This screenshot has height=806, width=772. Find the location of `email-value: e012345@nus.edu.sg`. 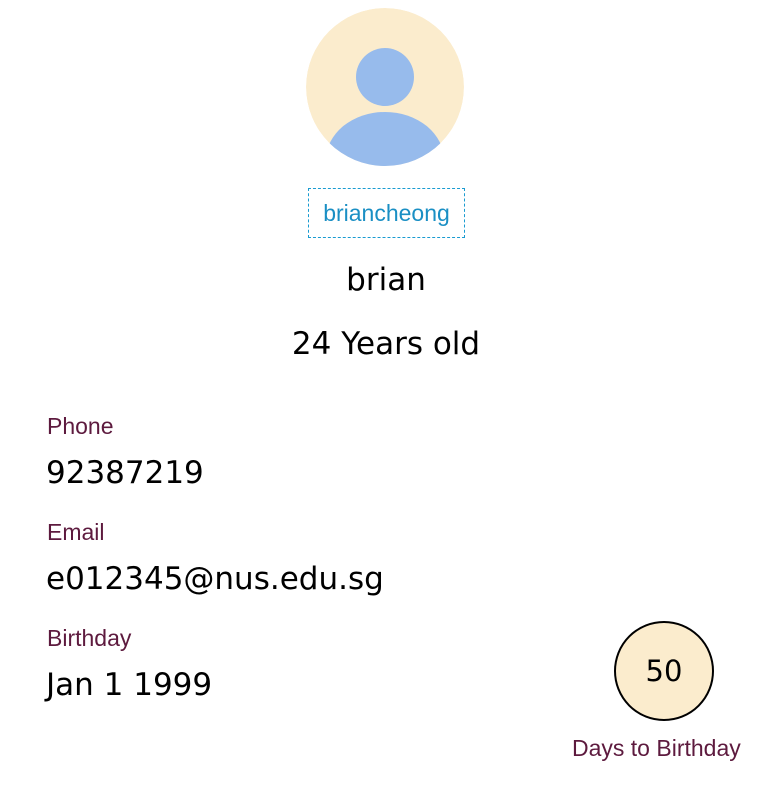

email-value: e012345@nus.edu.sg is located at coordinates (215, 579).